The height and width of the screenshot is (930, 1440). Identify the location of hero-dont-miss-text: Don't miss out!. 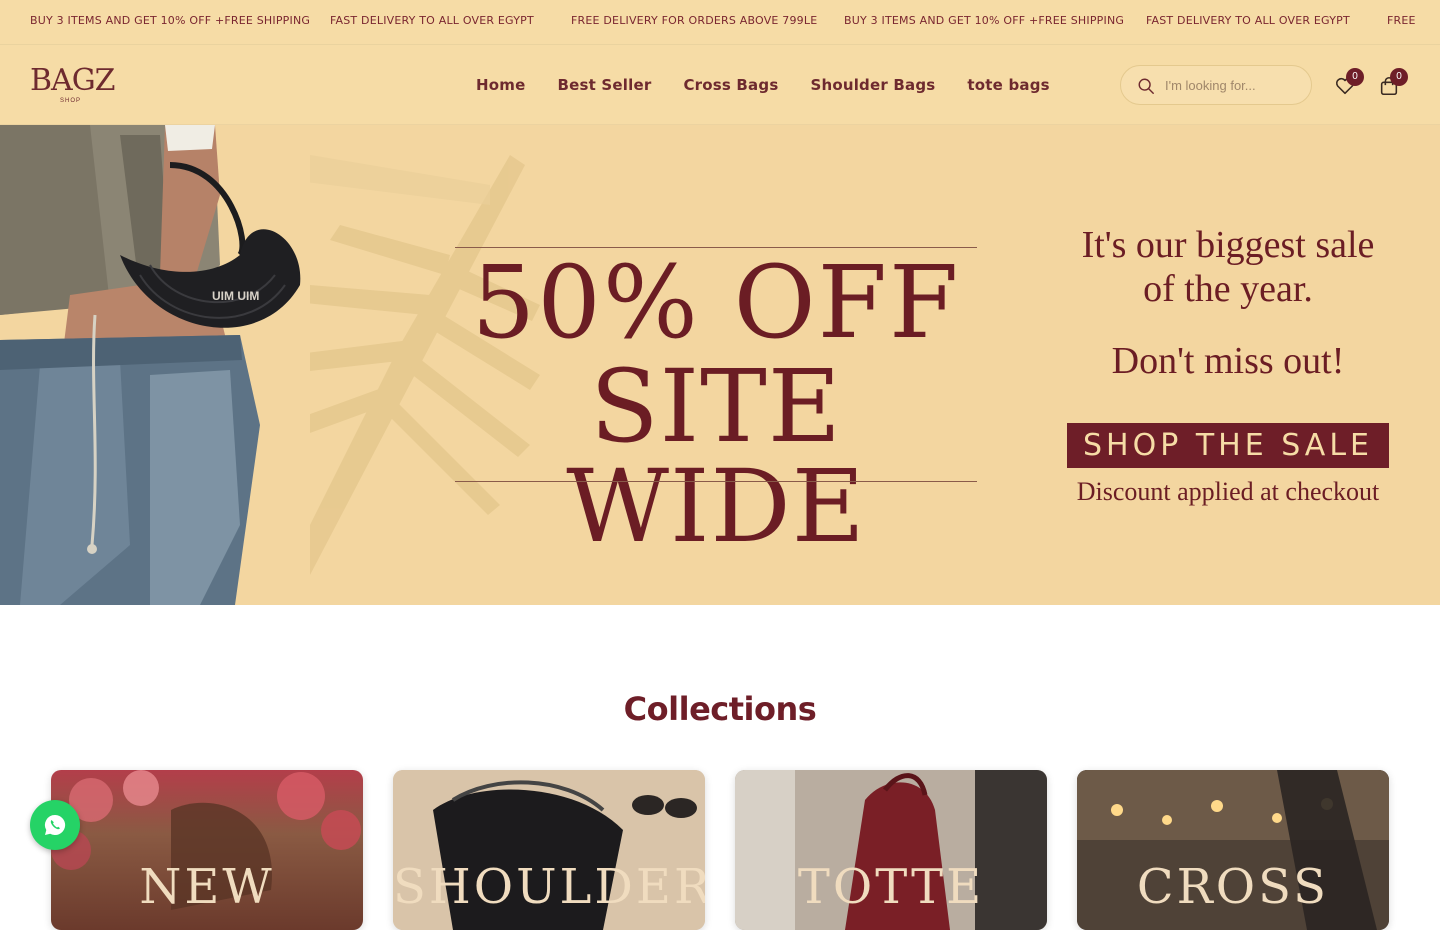
(1228, 361).